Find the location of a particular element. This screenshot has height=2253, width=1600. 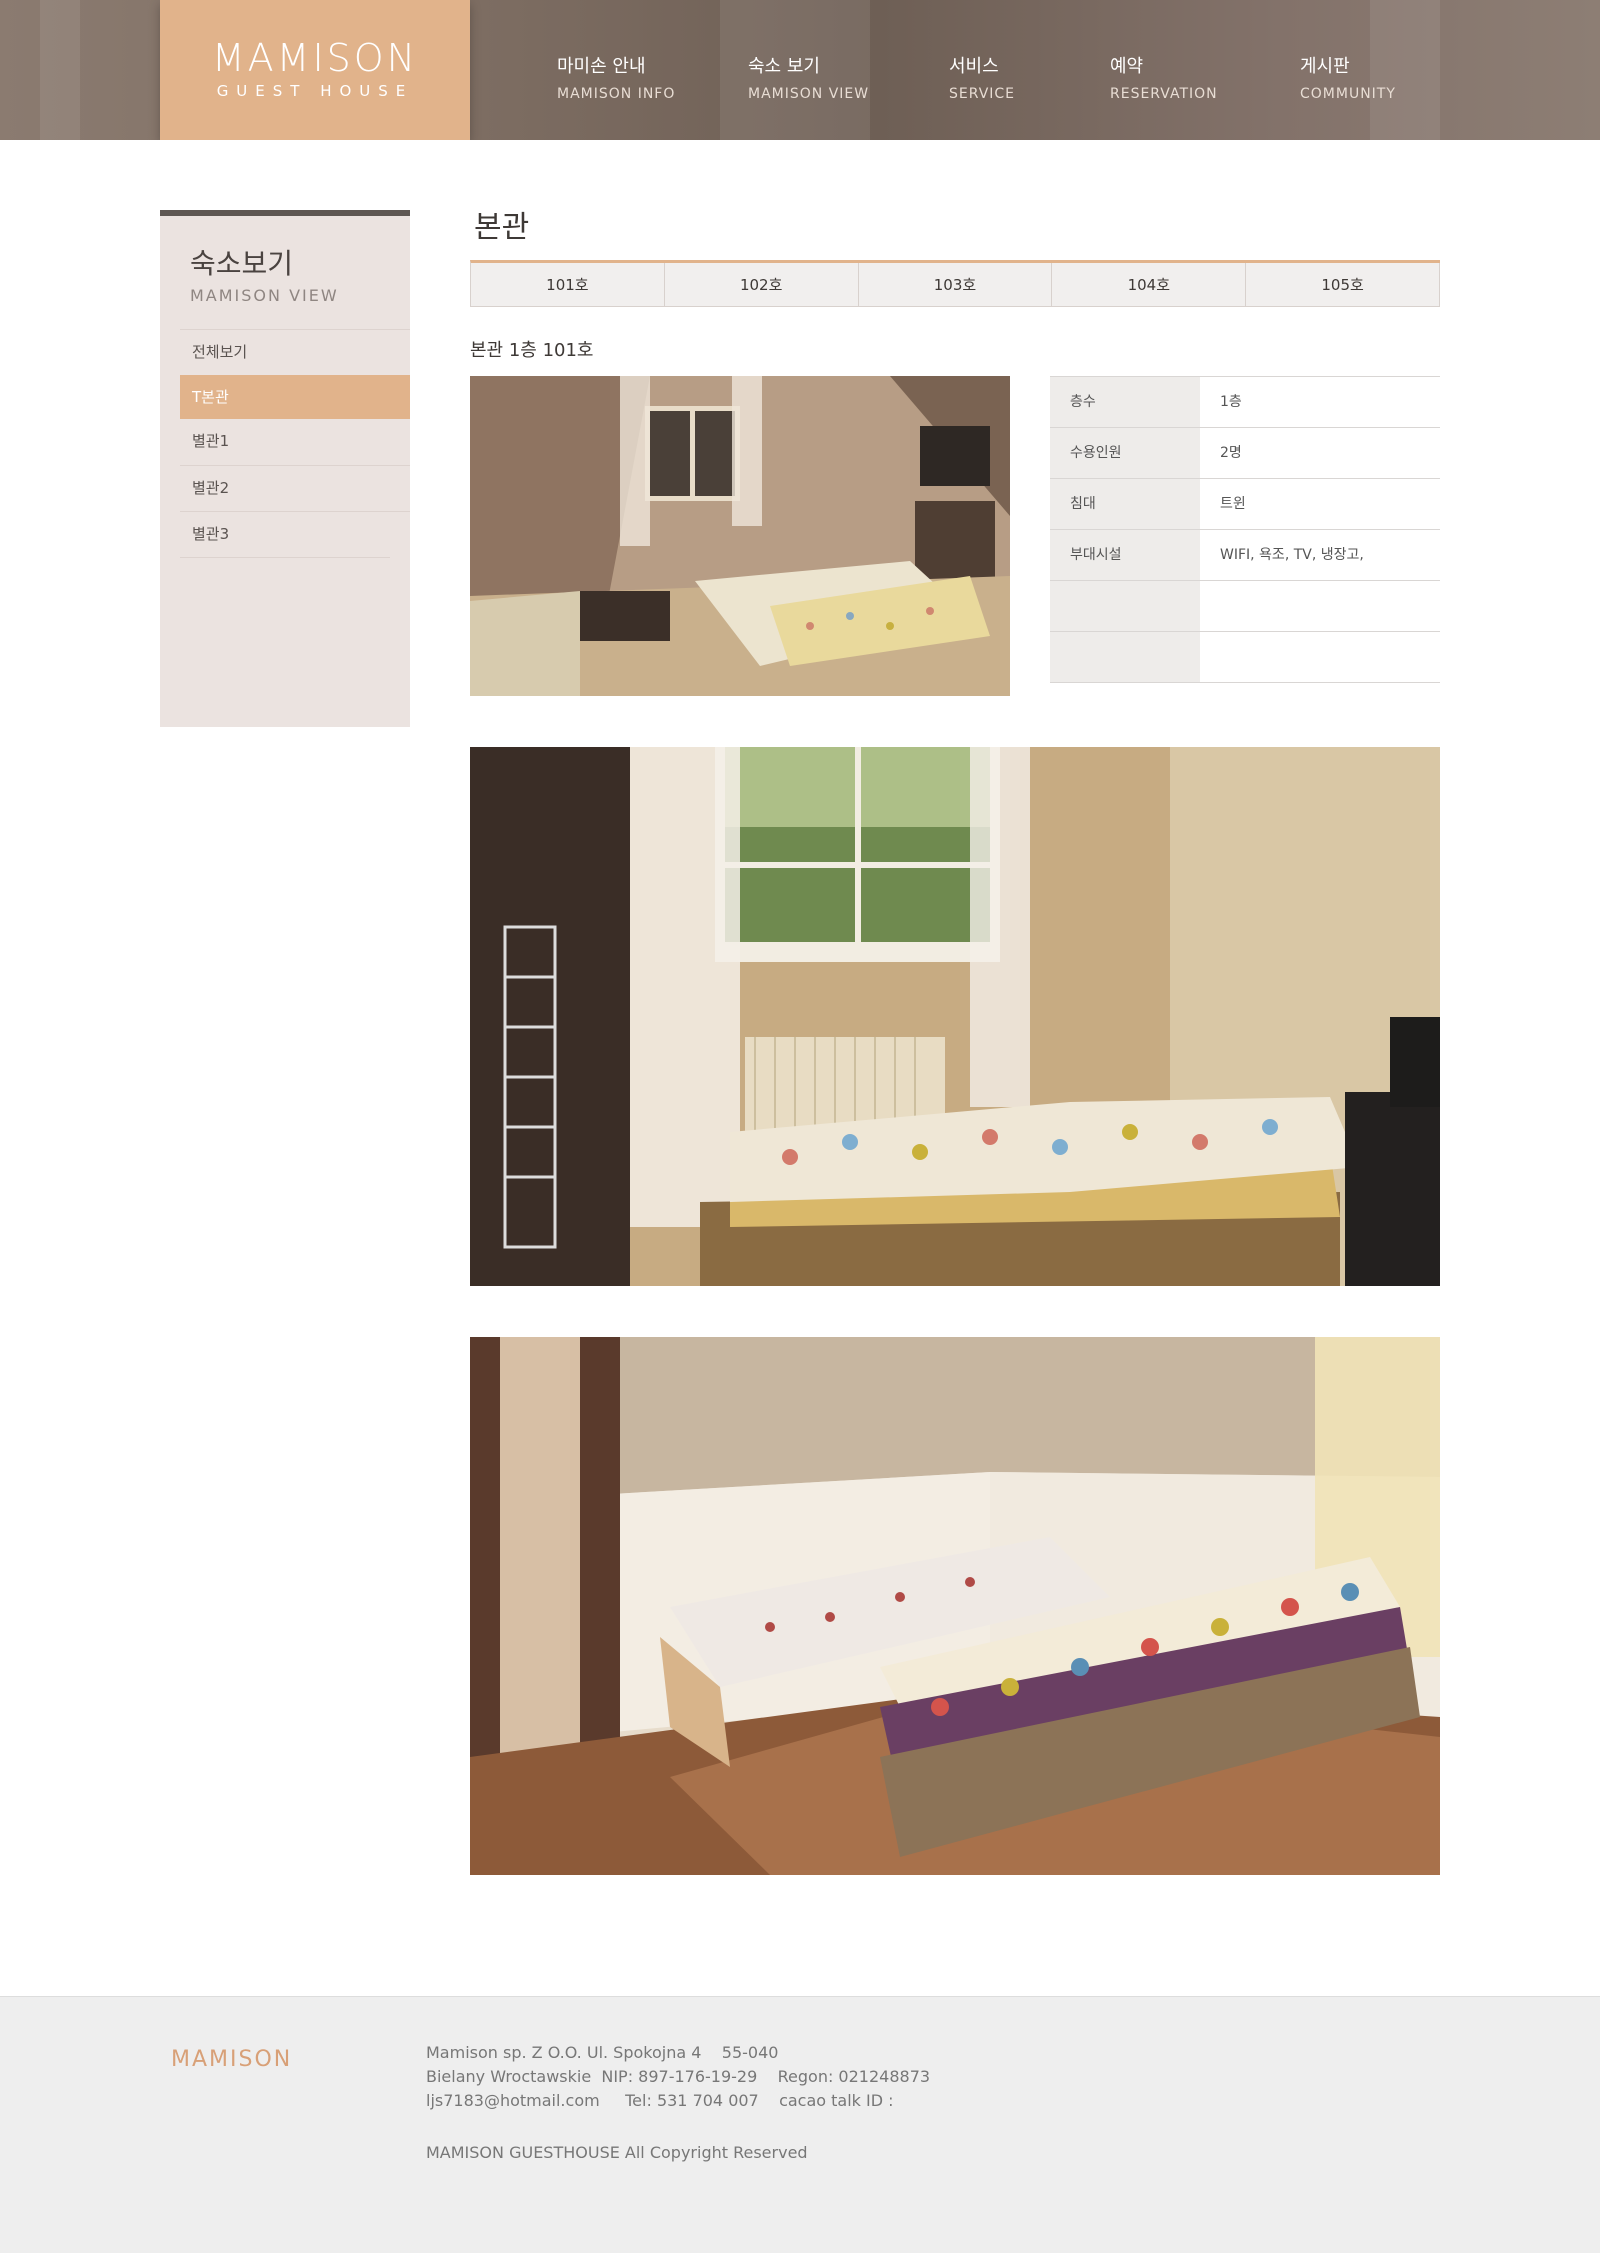

site-logo: MAMISON GUEST HOUSE is located at coordinates (315, 70).